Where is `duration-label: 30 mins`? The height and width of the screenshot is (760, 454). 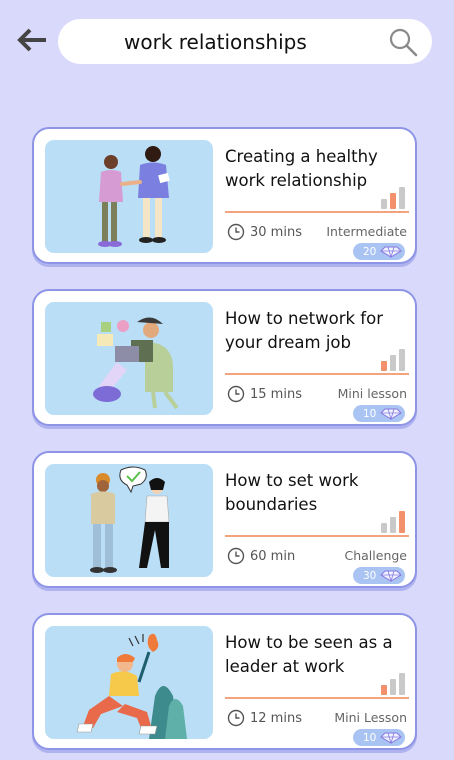
duration-label: 30 mins is located at coordinates (276, 232).